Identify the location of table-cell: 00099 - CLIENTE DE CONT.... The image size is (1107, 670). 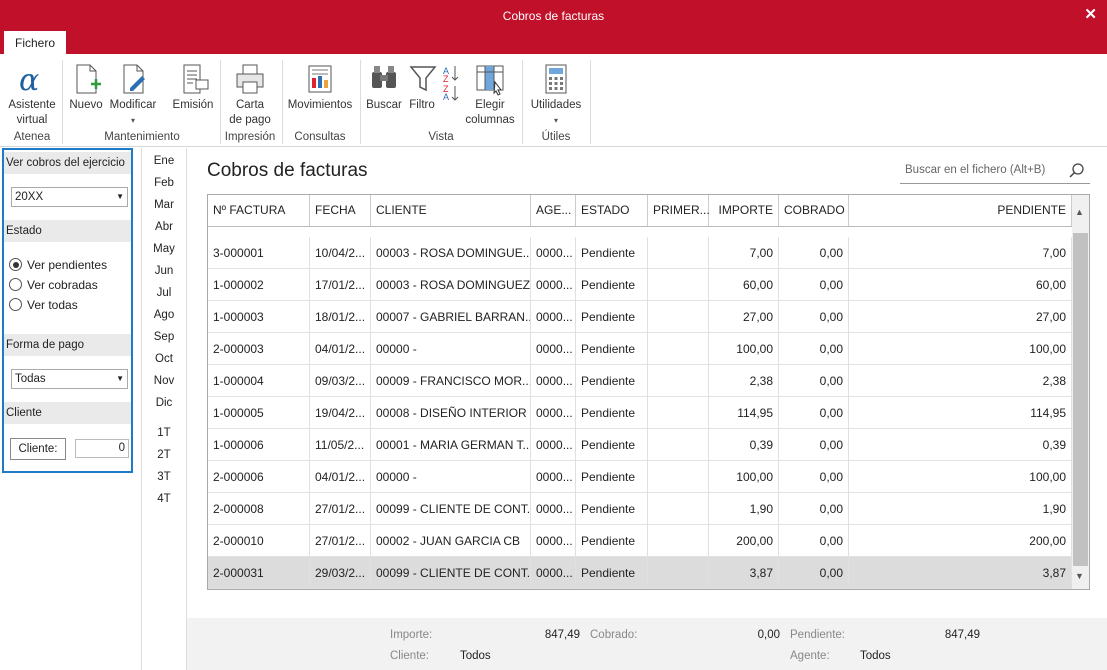
(451, 509).